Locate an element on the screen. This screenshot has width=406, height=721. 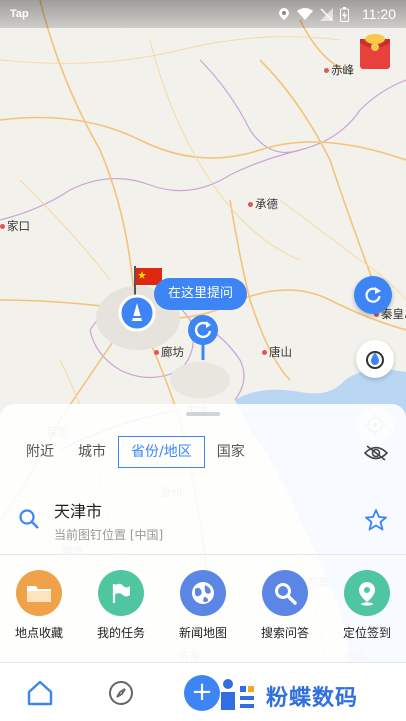
wifi-icon is located at coordinates (305, 13).